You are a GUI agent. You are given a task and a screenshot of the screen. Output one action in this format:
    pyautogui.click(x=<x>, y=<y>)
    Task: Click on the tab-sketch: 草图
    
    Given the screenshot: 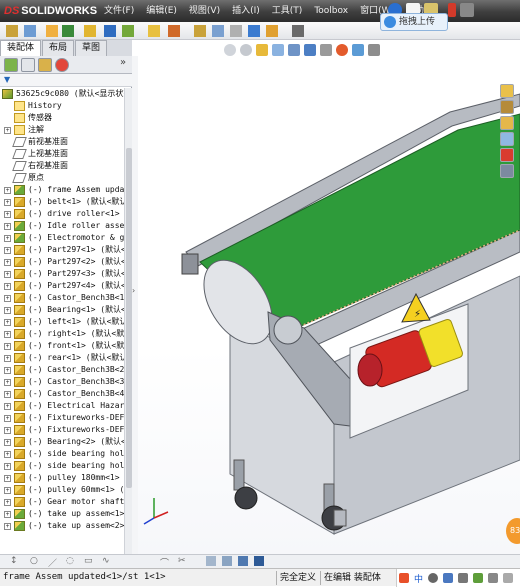 What is the action you would take?
    pyautogui.click(x=91, y=48)
    